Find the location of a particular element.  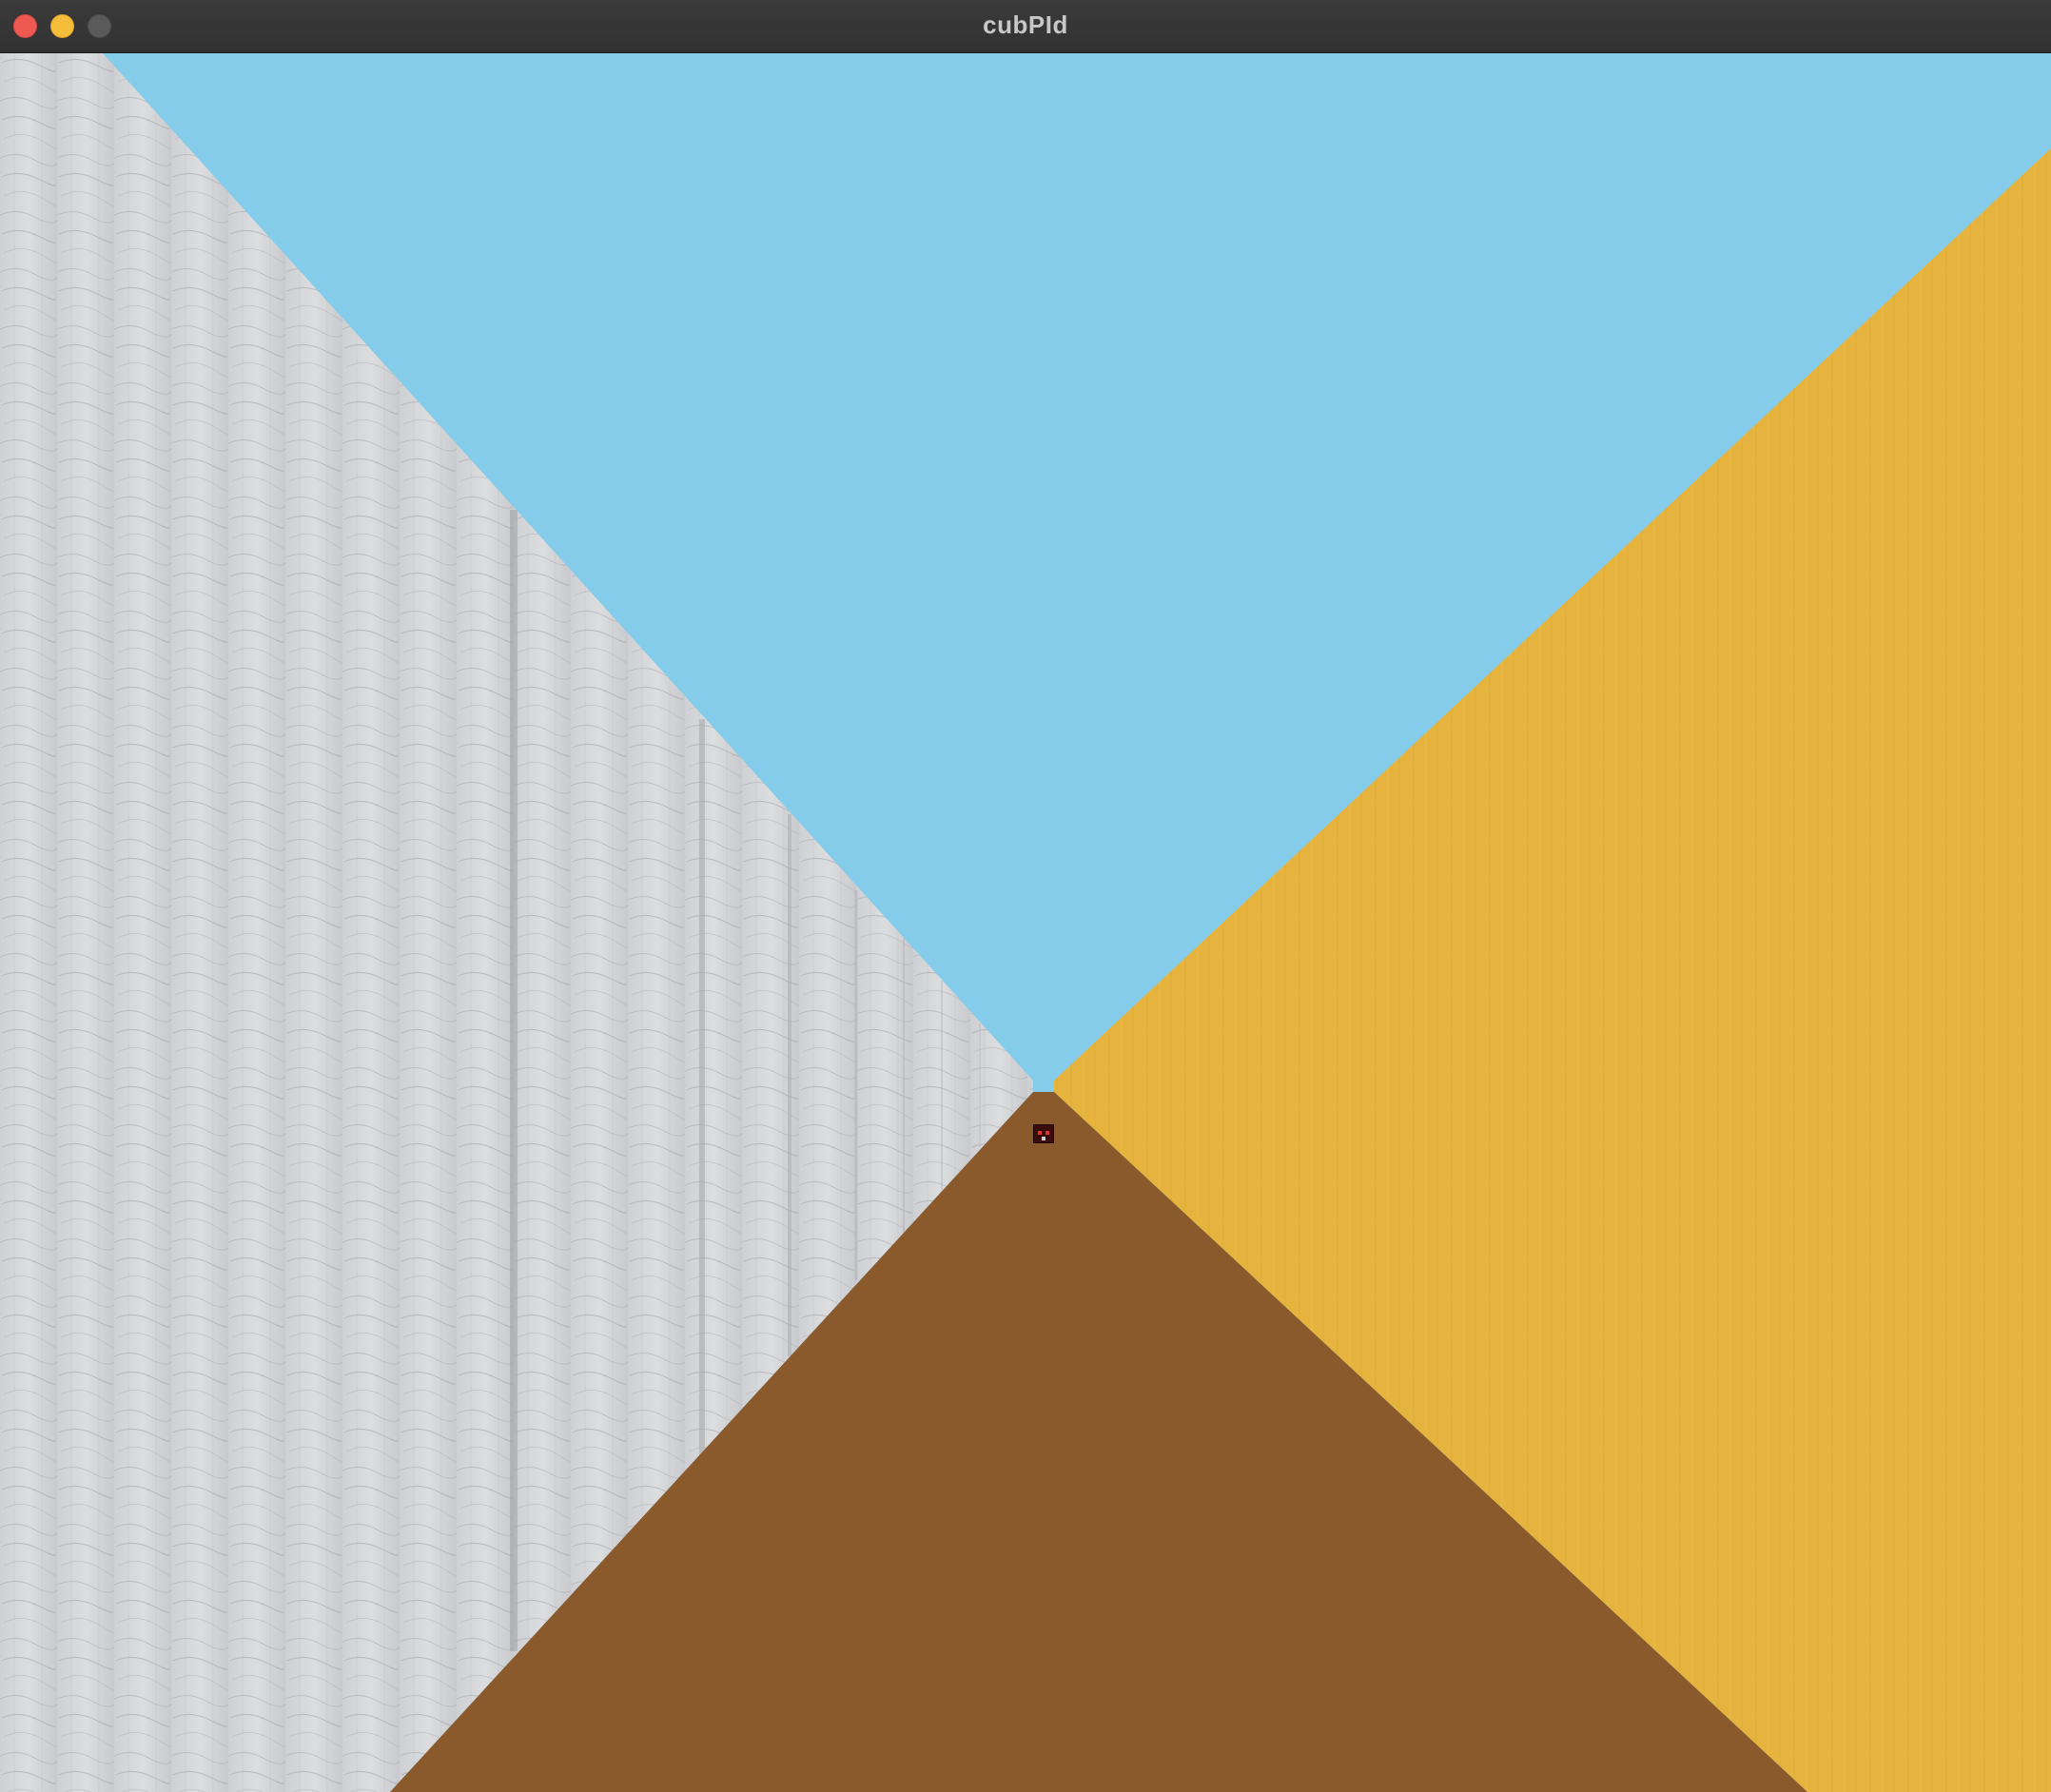

enemy-sprite-icon is located at coordinates (1044, 1133).